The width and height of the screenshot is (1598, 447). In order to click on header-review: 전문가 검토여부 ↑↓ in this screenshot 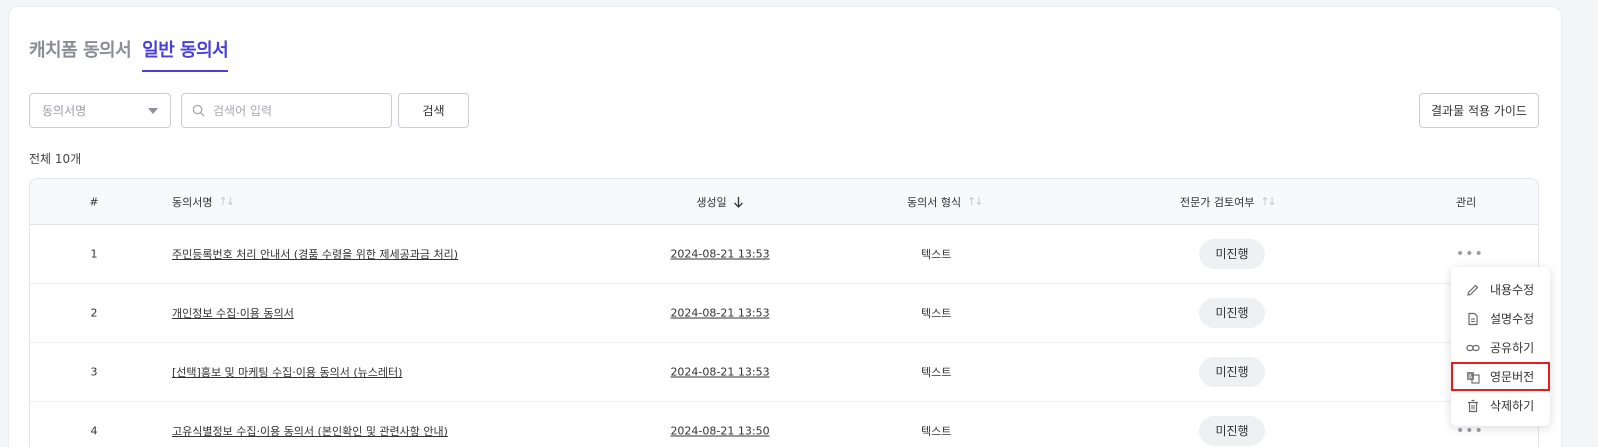, I will do `click(1228, 202)`.